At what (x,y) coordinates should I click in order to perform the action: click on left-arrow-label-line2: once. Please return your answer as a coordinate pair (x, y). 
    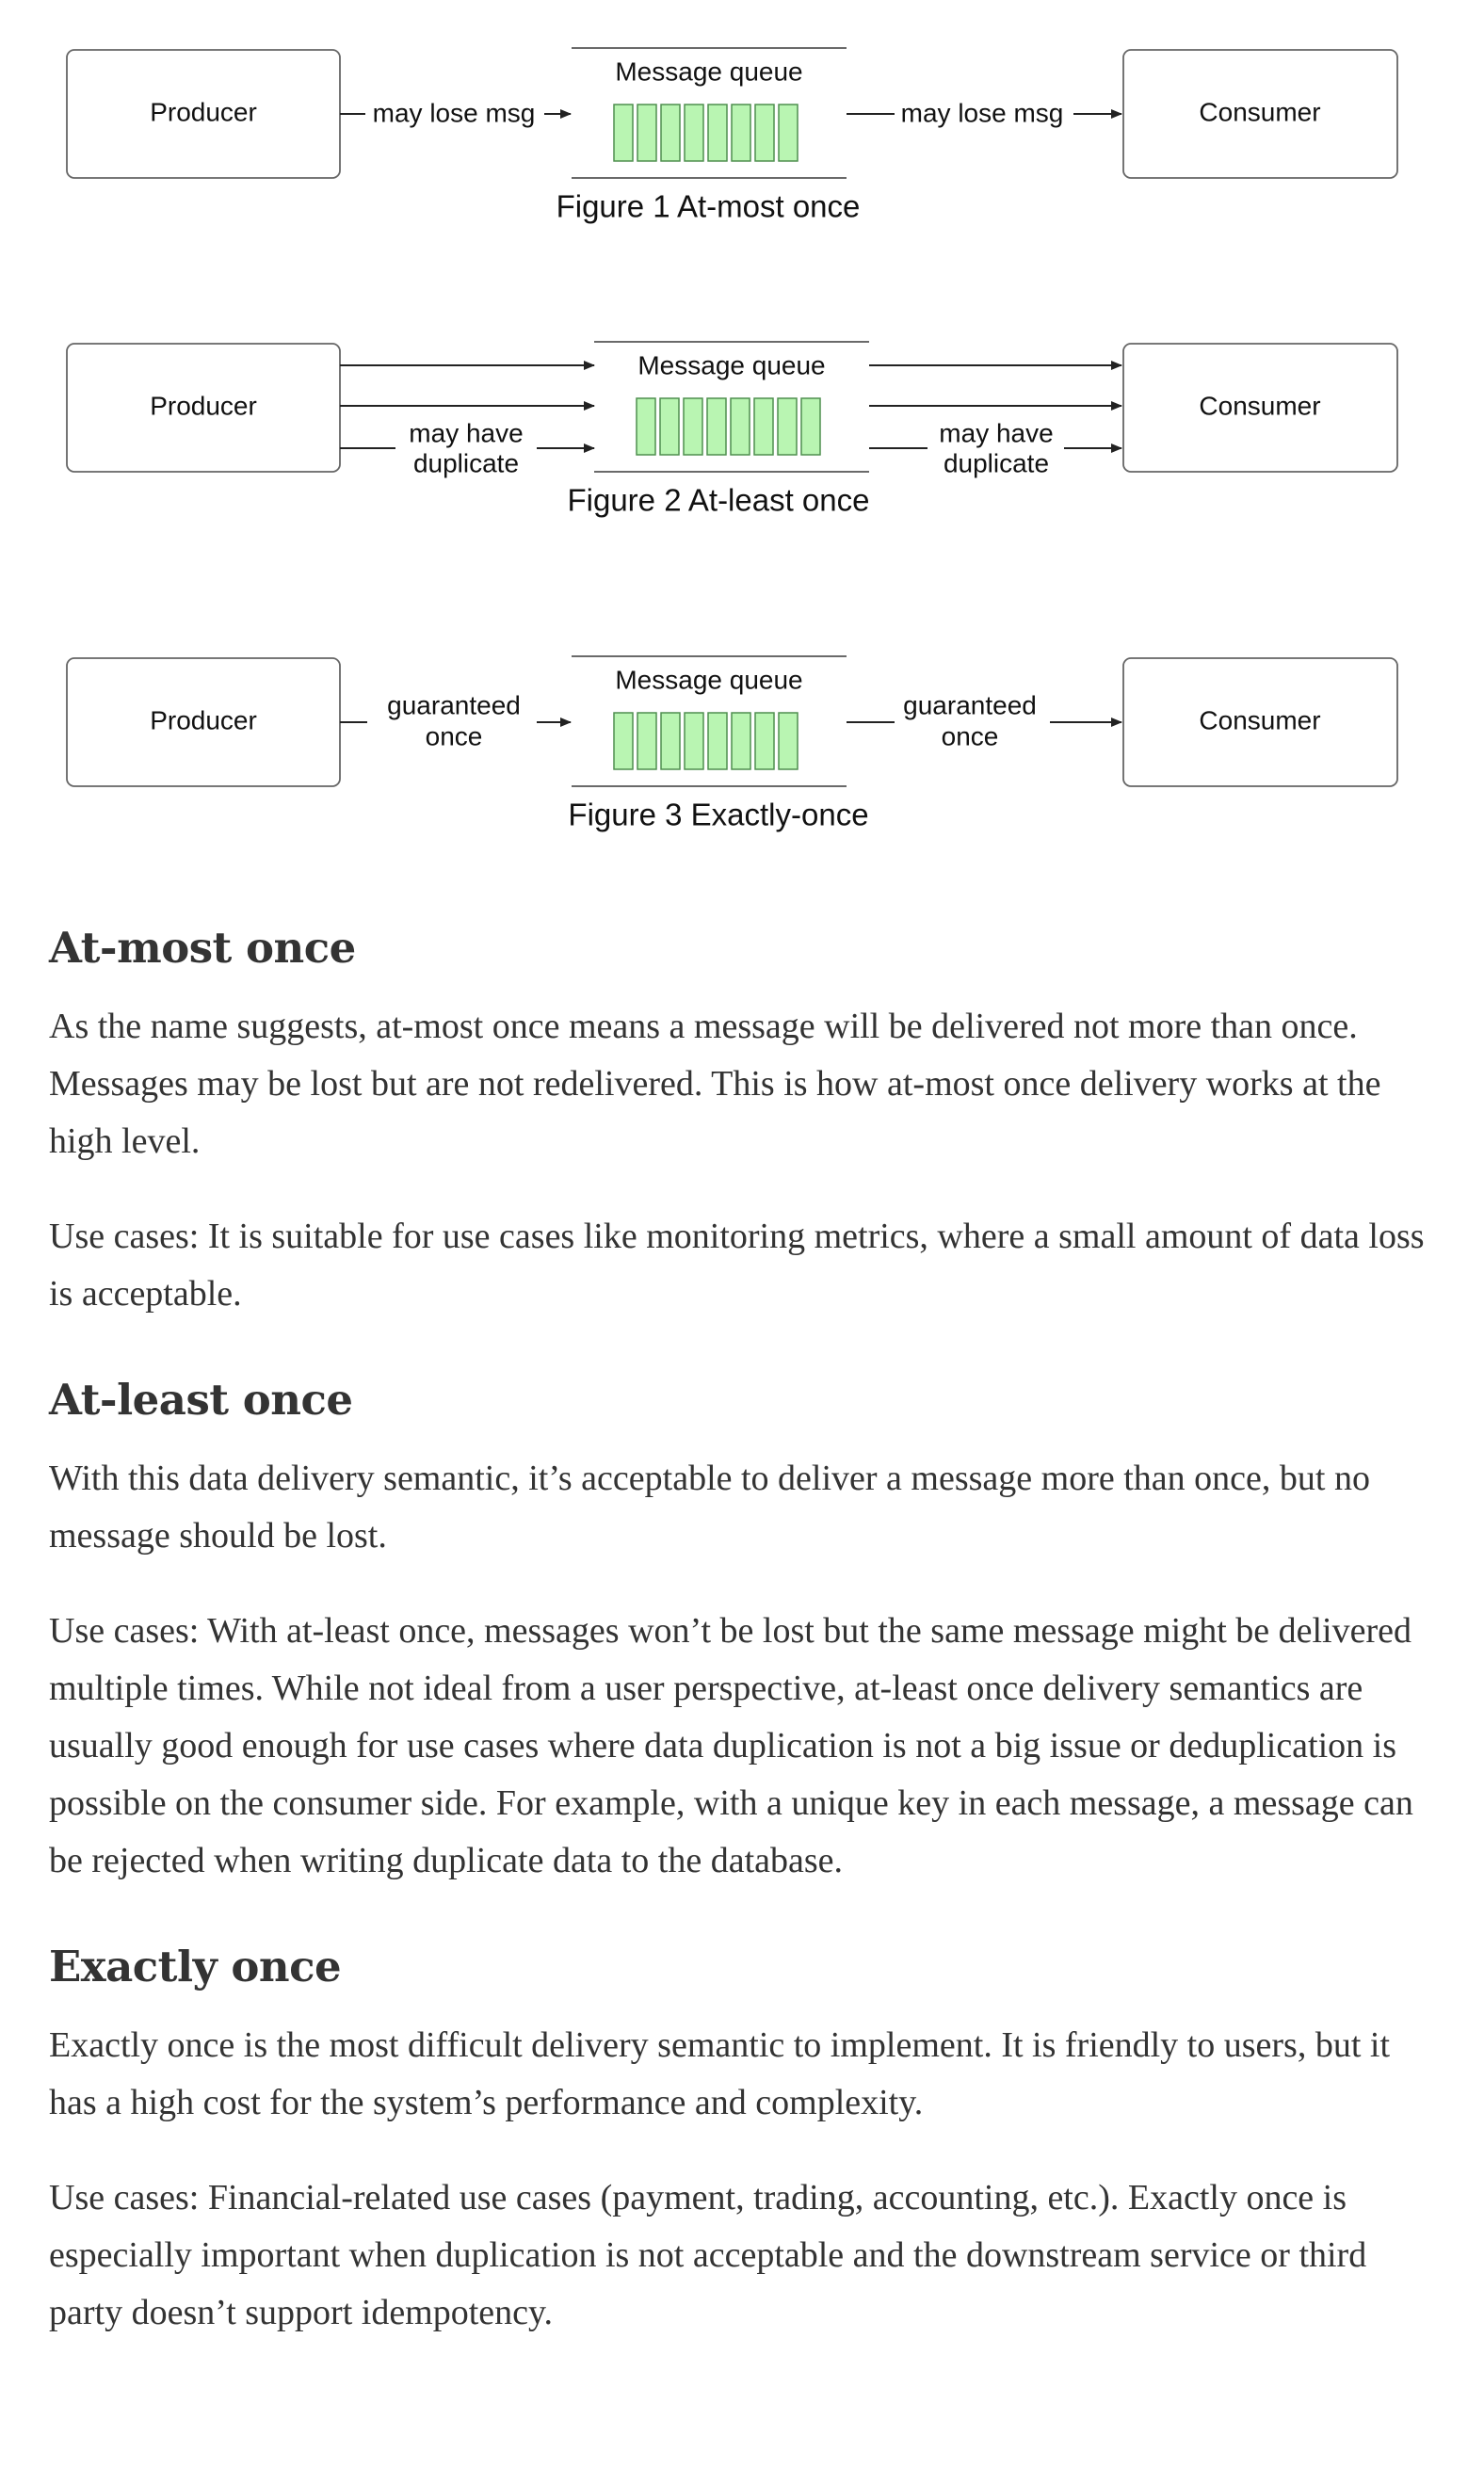
    Looking at the image, I should click on (455, 735).